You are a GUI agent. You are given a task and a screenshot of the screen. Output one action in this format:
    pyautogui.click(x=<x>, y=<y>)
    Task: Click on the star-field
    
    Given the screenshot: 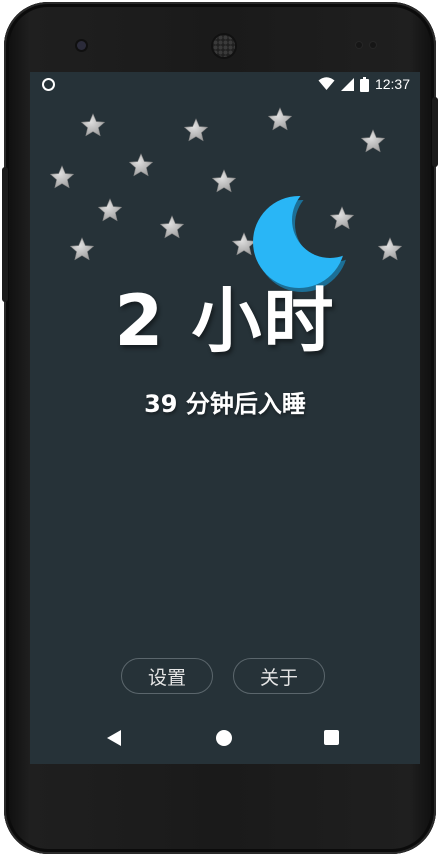 What is the action you would take?
    pyautogui.click(x=226, y=184)
    